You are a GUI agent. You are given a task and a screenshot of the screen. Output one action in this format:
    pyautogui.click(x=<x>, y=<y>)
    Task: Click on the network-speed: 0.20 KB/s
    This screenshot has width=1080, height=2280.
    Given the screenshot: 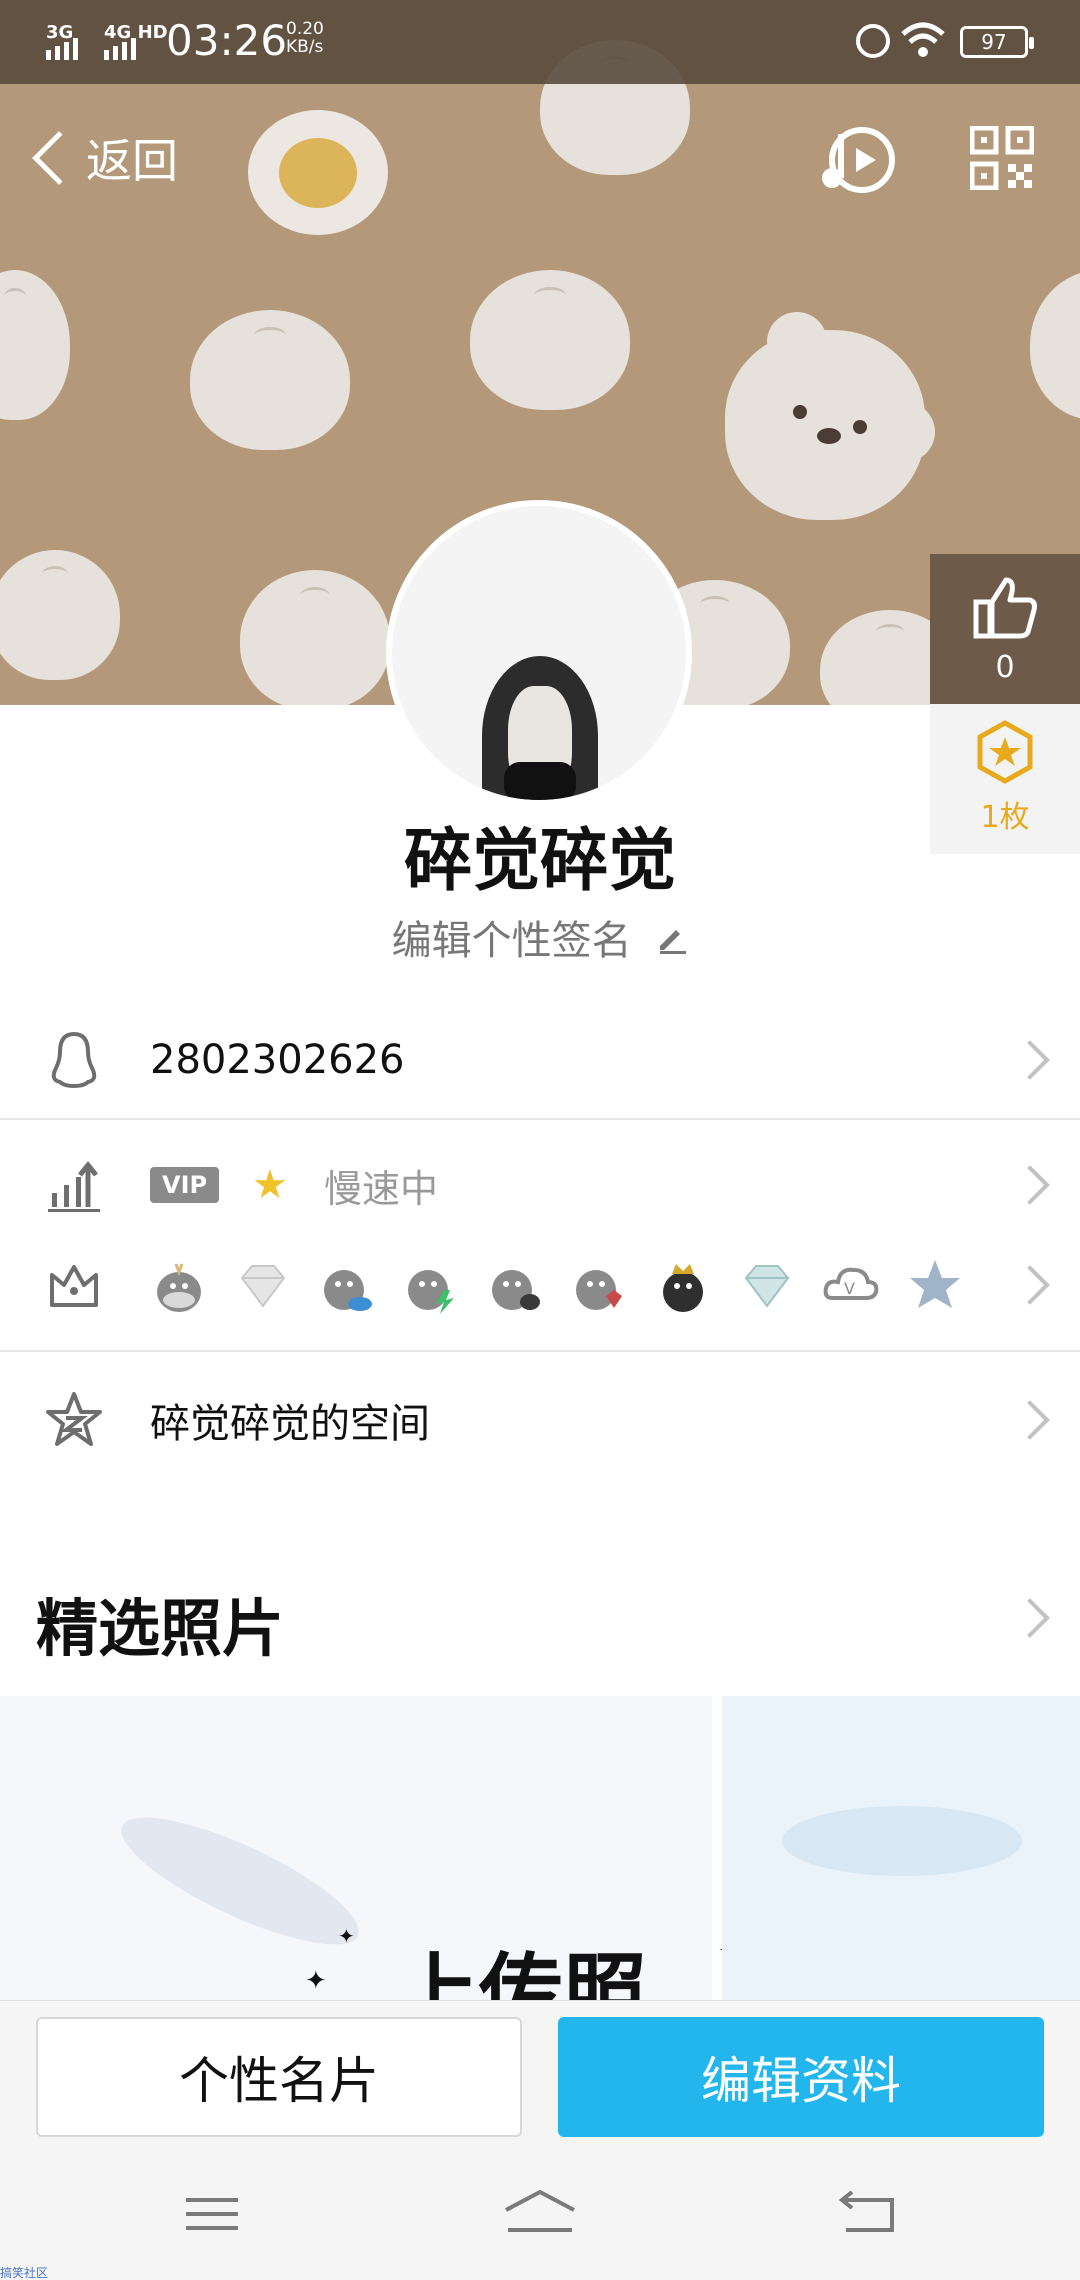 What is the action you would take?
    pyautogui.click(x=305, y=38)
    